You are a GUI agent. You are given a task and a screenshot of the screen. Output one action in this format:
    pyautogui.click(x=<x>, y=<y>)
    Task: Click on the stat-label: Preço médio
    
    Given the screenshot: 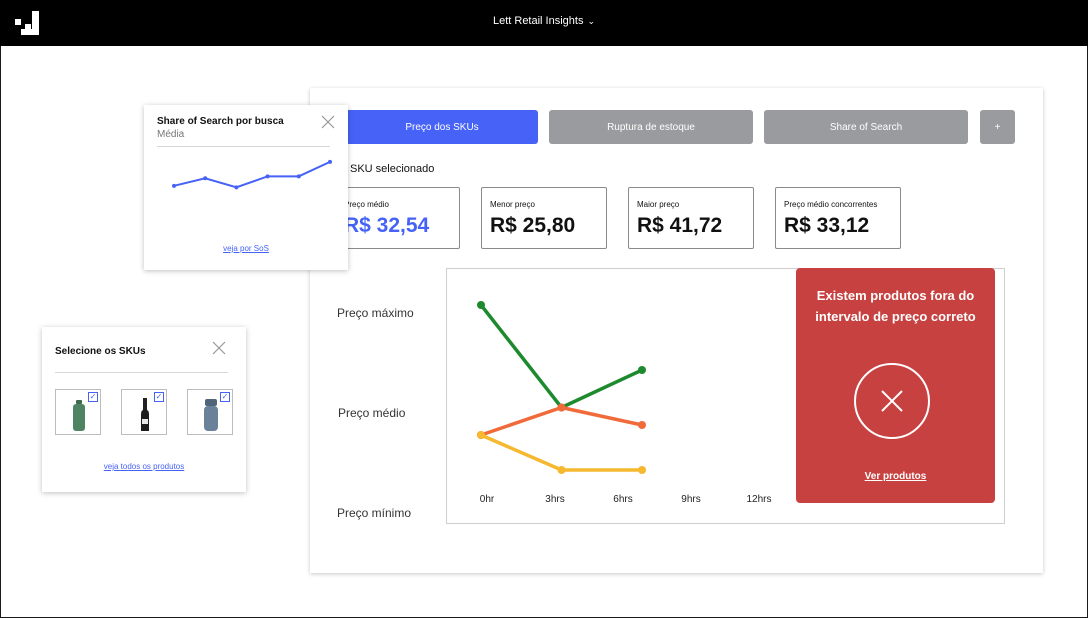 What is the action you would take?
    pyautogui.click(x=366, y=204)
    